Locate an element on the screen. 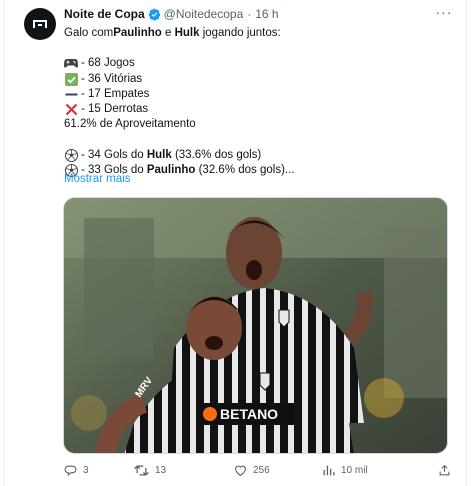 The height and width of the screenshot is (486, 471). intro-and: e is located at coordinates (168, 33).